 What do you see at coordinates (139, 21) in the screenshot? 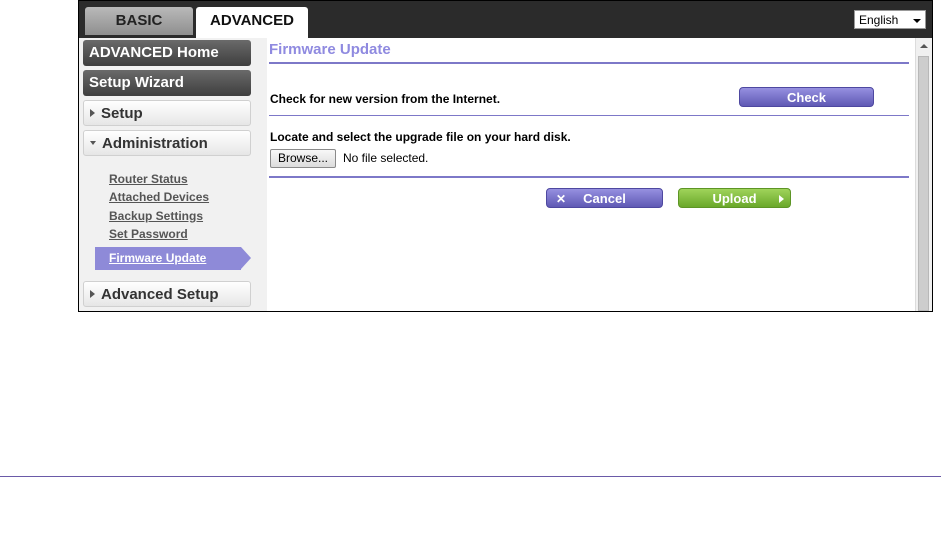
I see `tab-basic: BASIC` at bounding box center [139, 21].